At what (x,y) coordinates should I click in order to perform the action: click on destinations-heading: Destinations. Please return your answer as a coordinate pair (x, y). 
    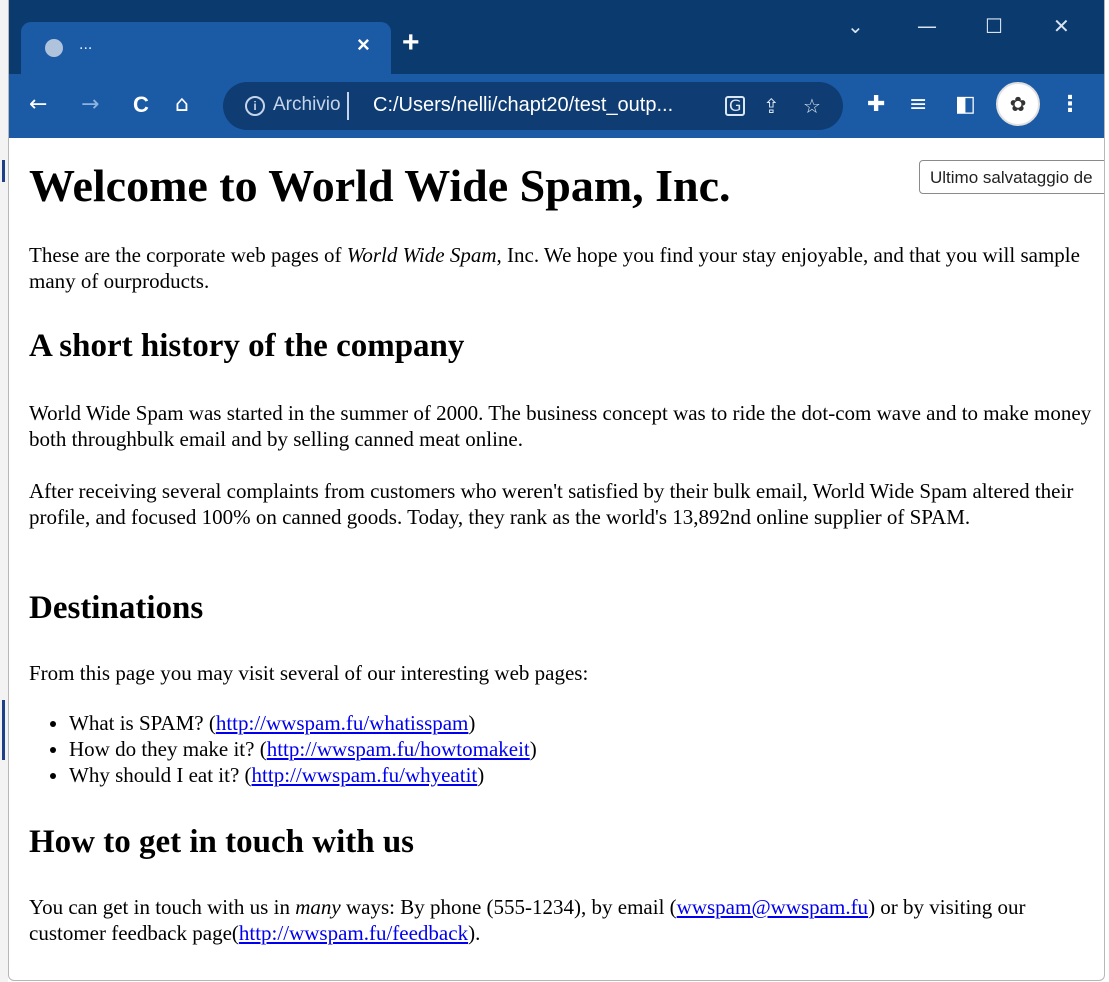
    Looking at the image, I should click on (116, 608).